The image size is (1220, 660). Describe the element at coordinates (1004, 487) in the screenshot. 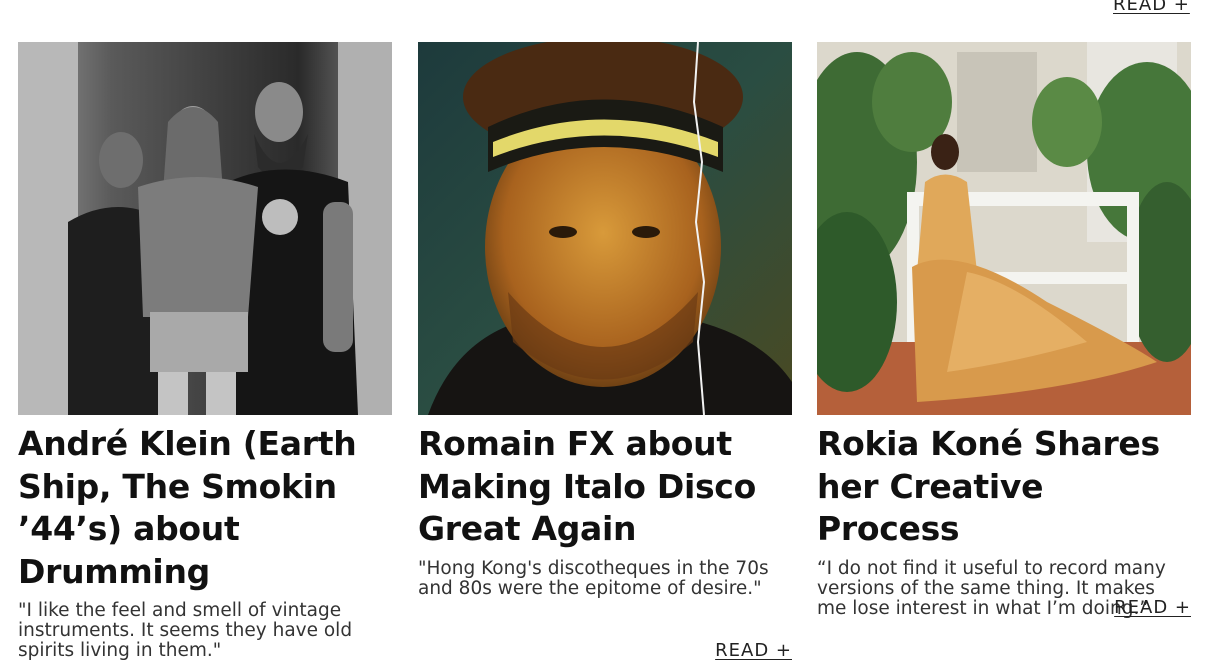

I see `article-title: Rokia Koné Shares her Creative Process` at that location.